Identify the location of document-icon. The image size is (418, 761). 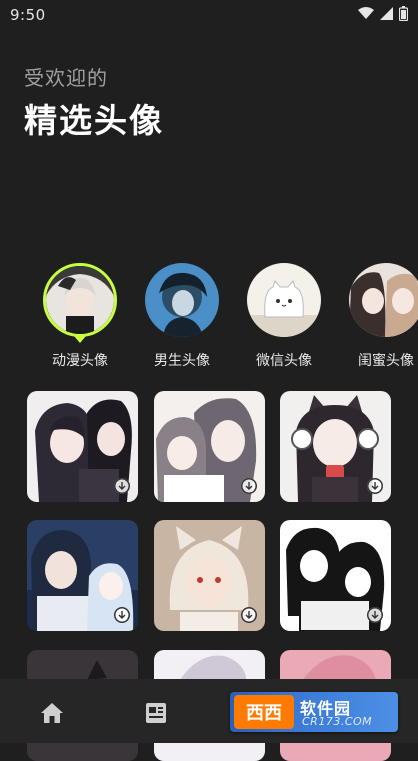
(156, 713).